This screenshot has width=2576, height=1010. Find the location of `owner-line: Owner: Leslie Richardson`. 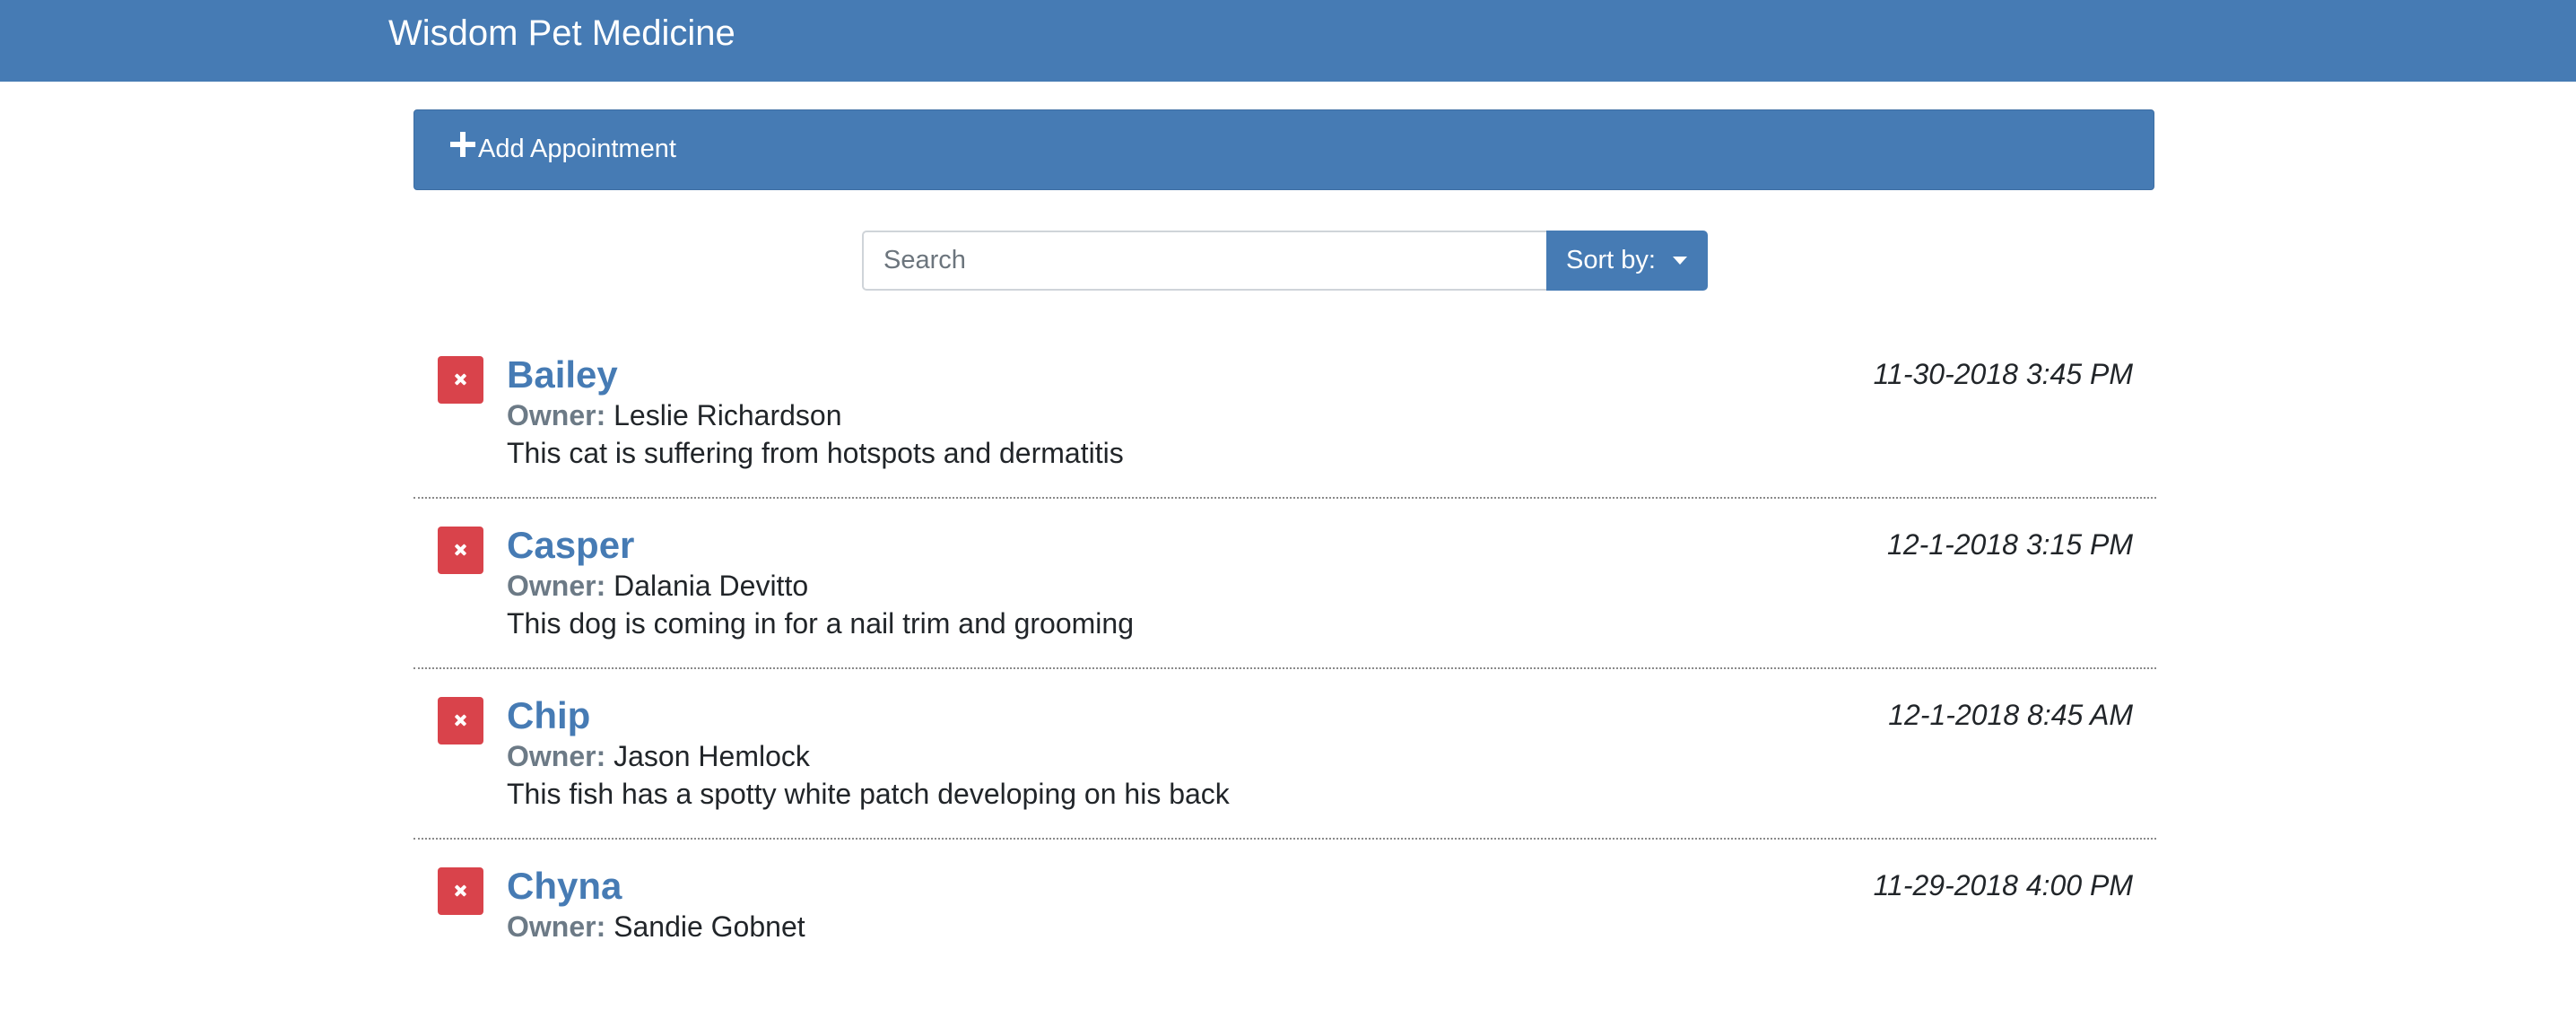

owner-line: Owner: Leslie Richardson is located at coordinates (674, 415).